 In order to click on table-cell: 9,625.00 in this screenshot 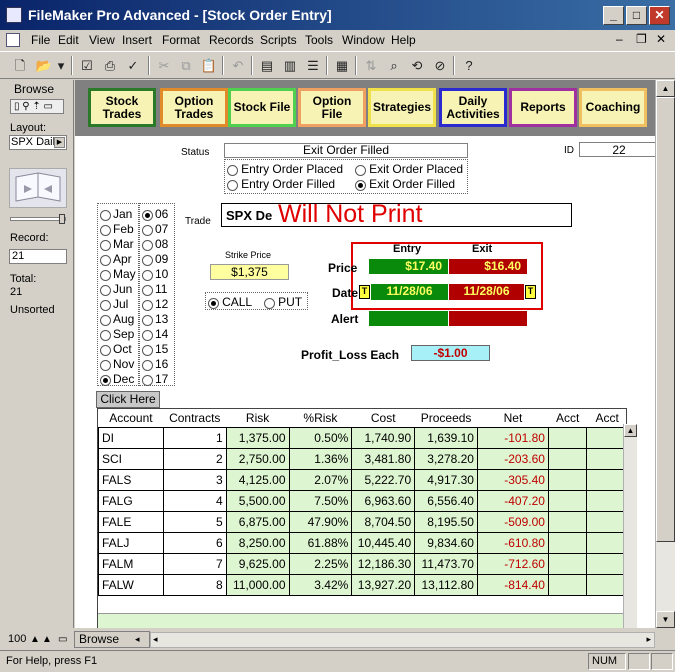, I will do `click(257, 563)`.